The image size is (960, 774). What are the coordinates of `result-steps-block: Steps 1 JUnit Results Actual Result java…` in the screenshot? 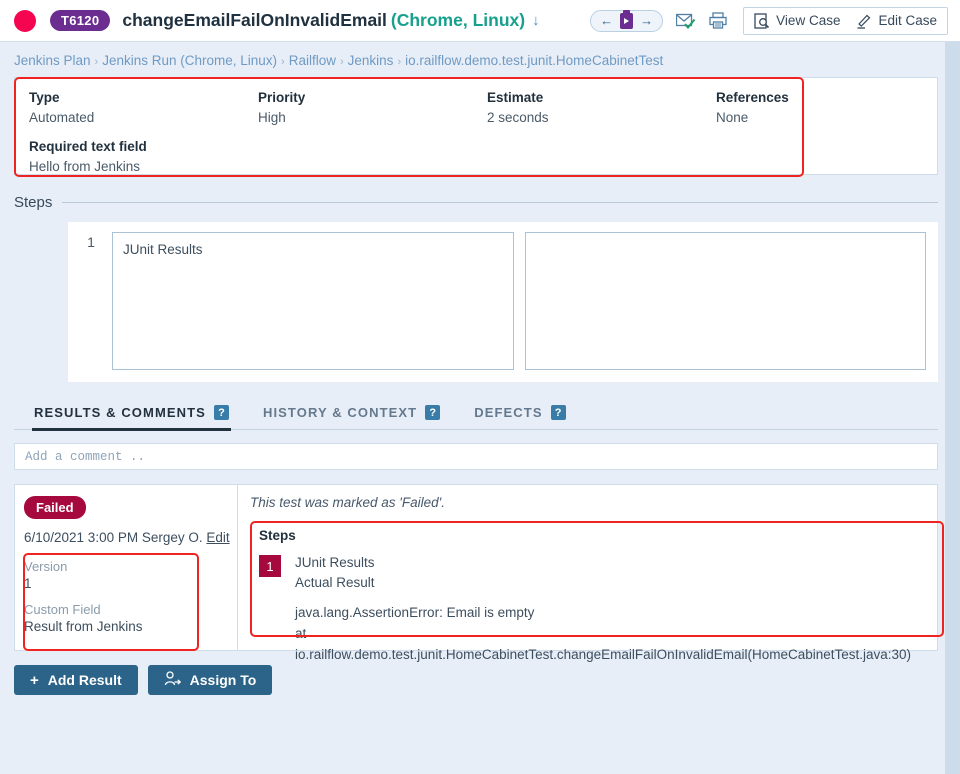 It's located at (597, 593).